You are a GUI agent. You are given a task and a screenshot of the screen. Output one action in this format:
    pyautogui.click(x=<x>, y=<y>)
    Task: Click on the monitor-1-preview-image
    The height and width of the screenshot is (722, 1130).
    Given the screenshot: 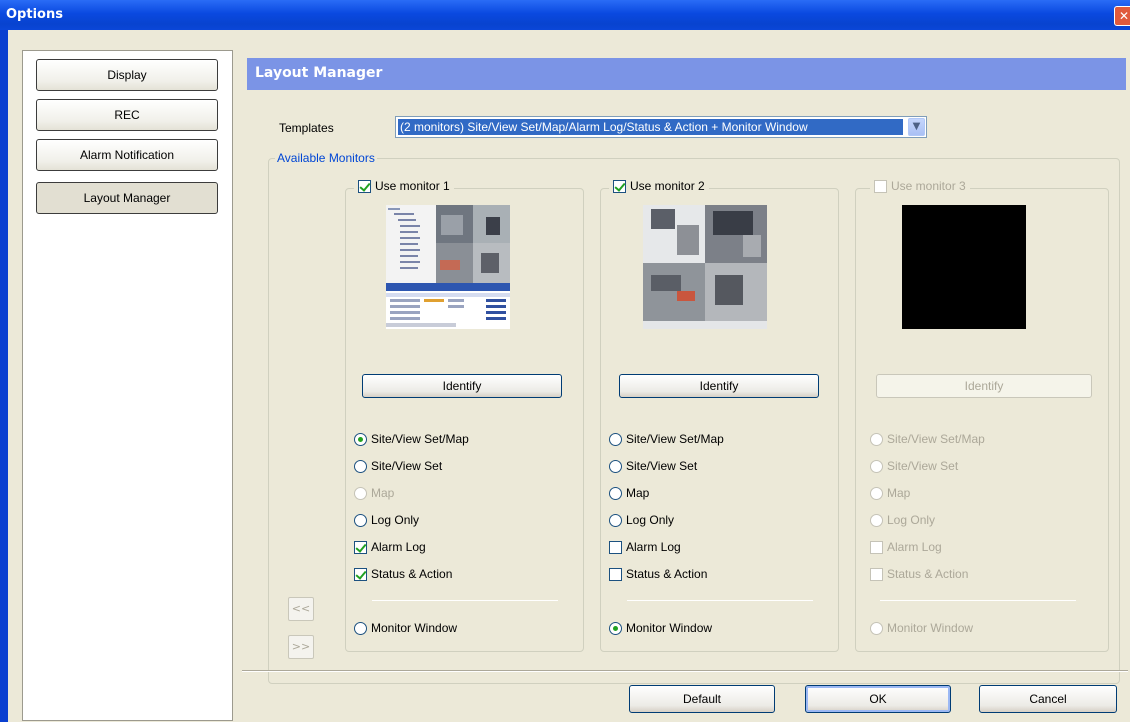 What is the action you would take?
    pyautogui.click(x=448, y=267)
    